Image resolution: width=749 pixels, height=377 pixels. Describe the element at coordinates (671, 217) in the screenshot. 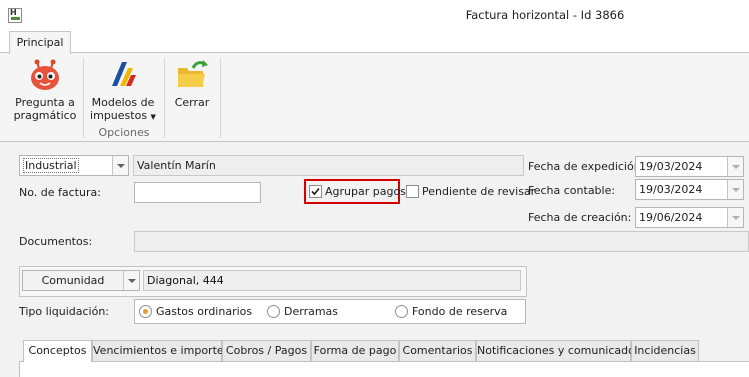

I see `fecha-creacion-value: 19/06/2024` at that location.